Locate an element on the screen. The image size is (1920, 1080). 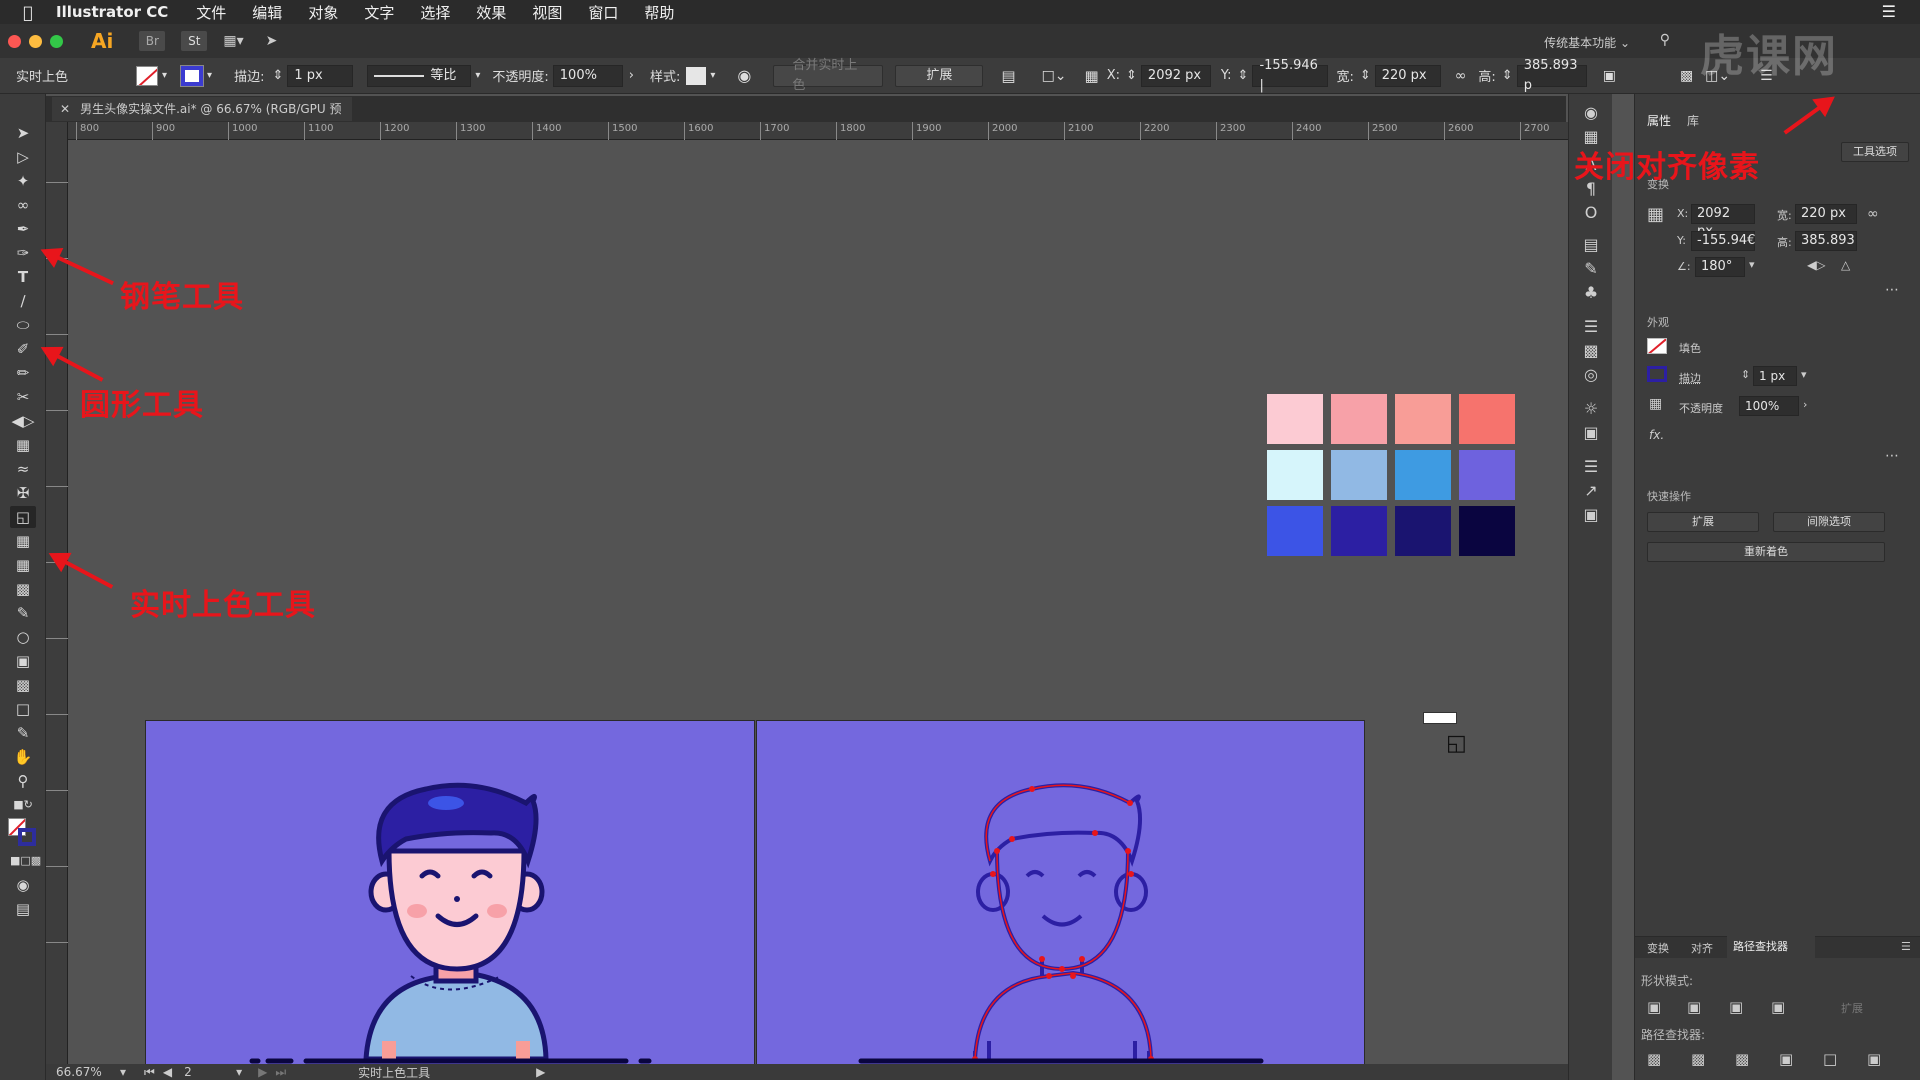
image-trace-icon: ▤ is located at coordinates (1591, 245).